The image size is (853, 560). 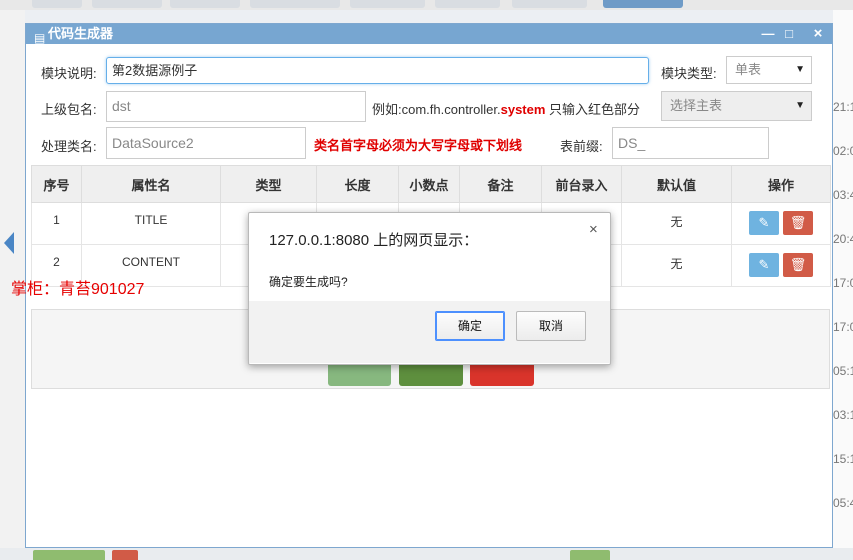 What do you see at coordinates (843, 239) in the screenshot?
I see `background-time: 20:4` at bounding box center [843, 239].